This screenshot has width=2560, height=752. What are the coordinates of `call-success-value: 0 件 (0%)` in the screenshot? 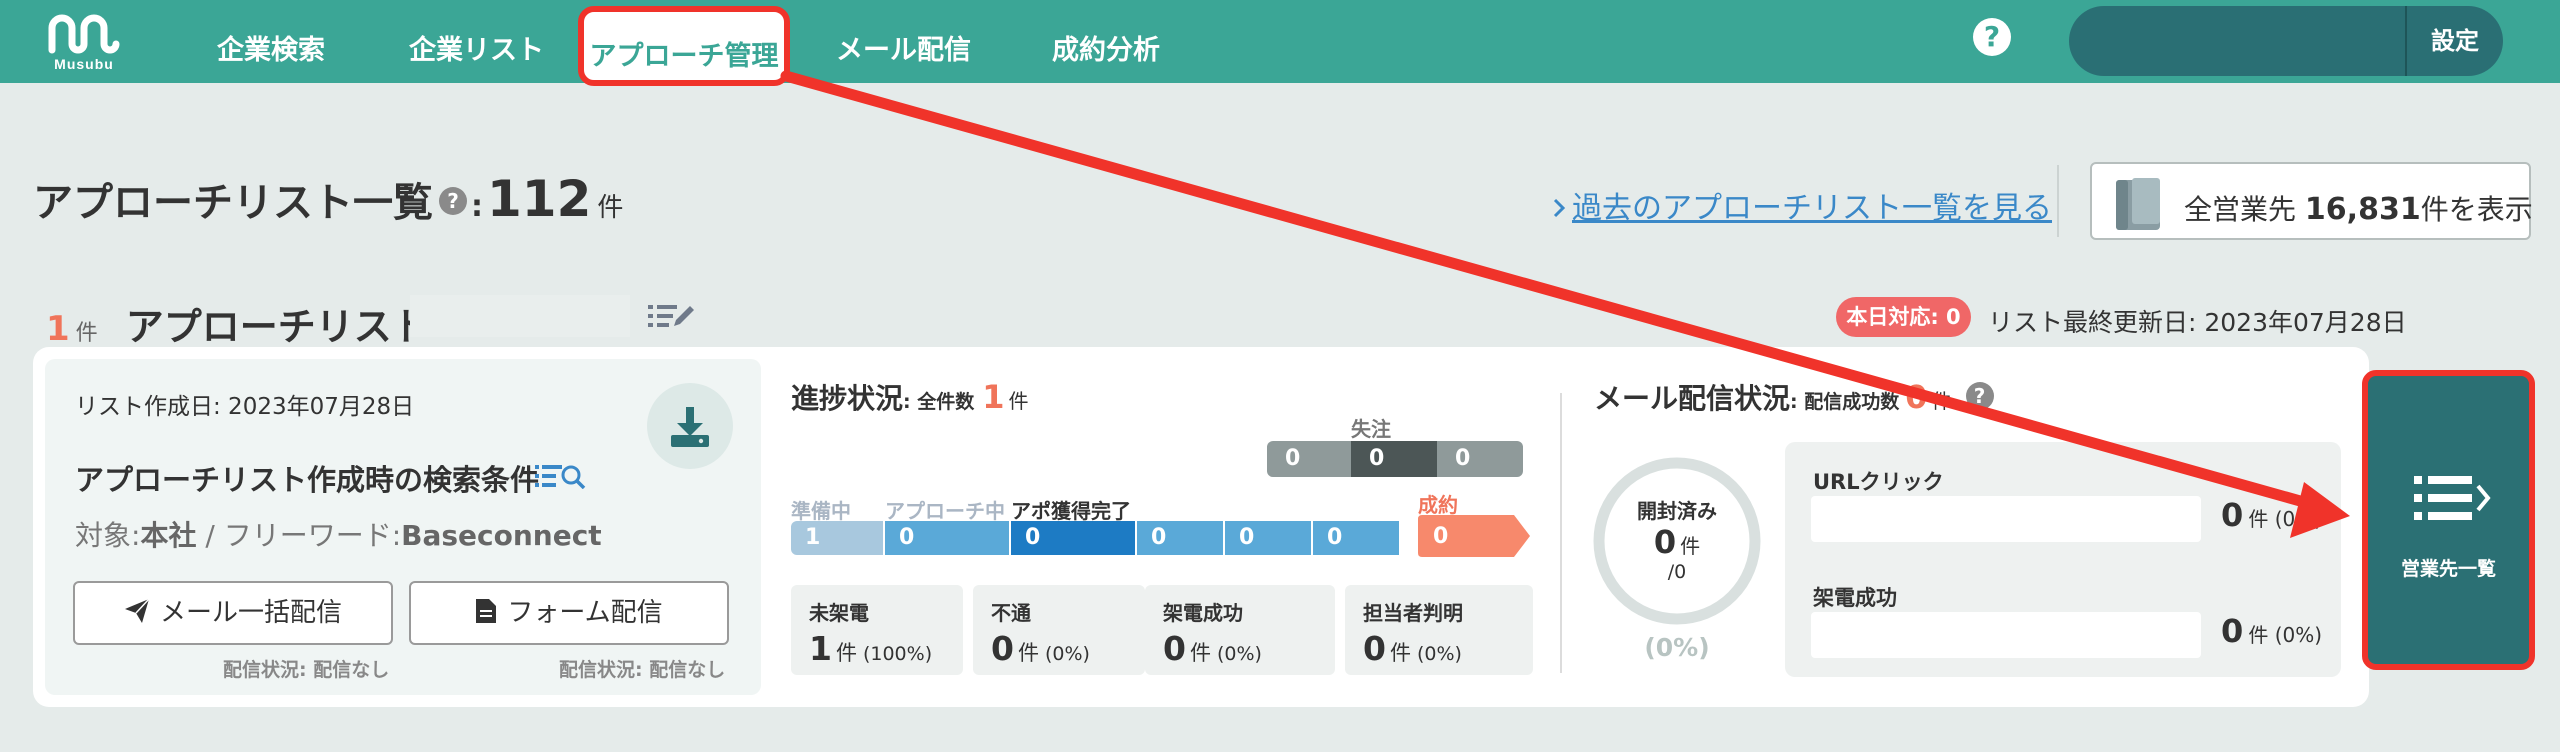 It's located at (2281, 631).